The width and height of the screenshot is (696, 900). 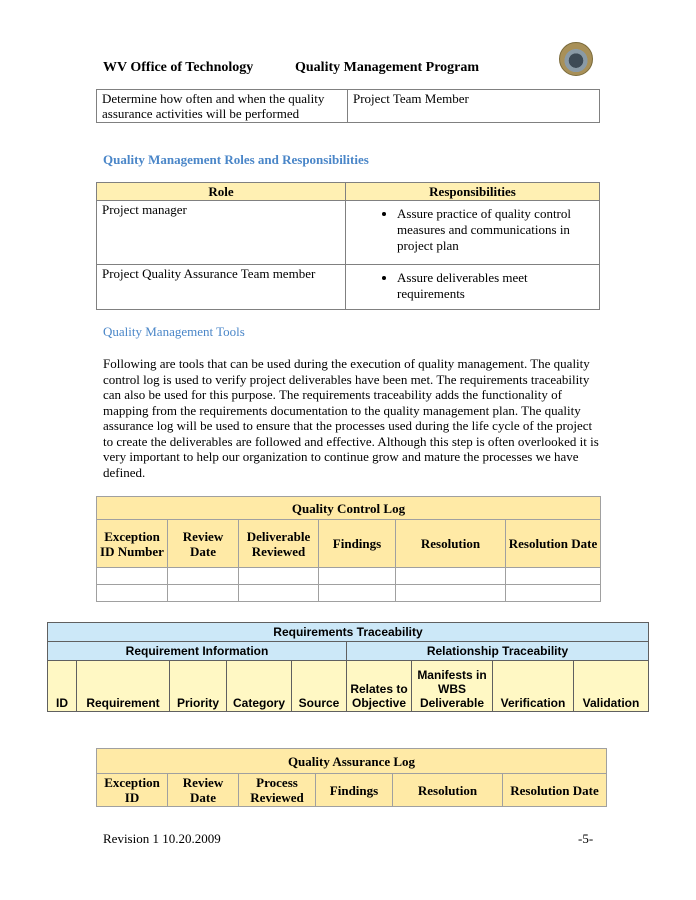 What do you see at coordinates (278, 543) in the screenshot?
I see `column-header: Deliverable Reviewed` at bounding box center [278, 543].